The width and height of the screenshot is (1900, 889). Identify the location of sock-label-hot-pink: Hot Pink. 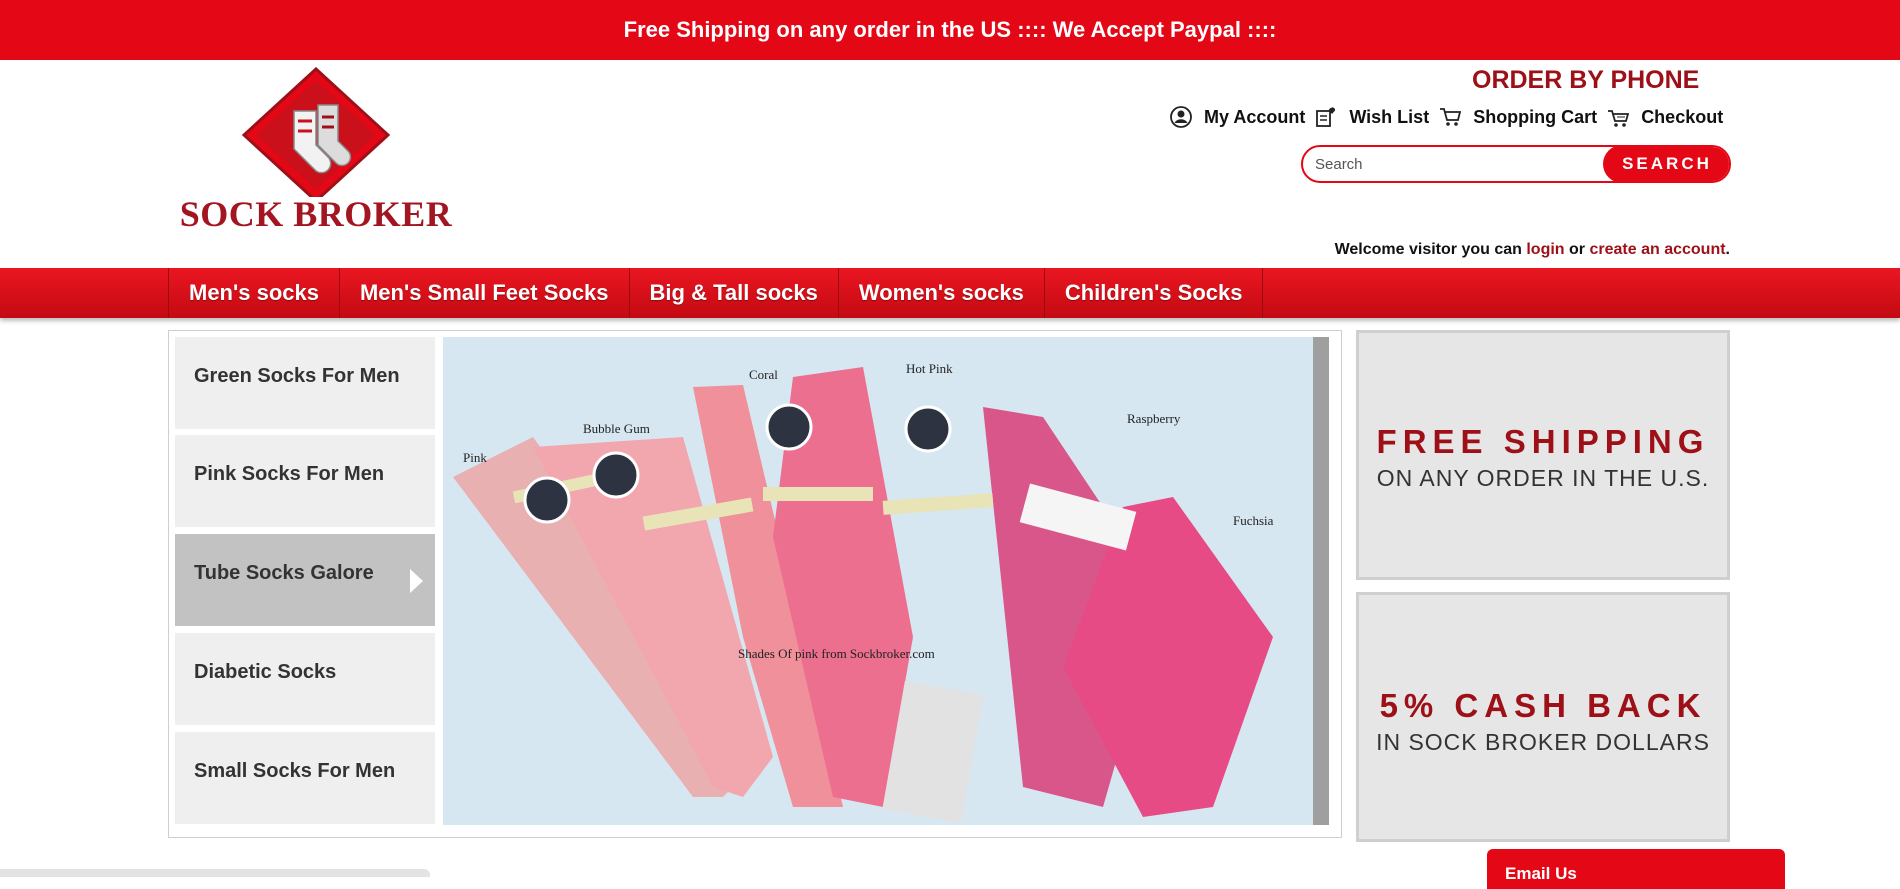
(929, 368).